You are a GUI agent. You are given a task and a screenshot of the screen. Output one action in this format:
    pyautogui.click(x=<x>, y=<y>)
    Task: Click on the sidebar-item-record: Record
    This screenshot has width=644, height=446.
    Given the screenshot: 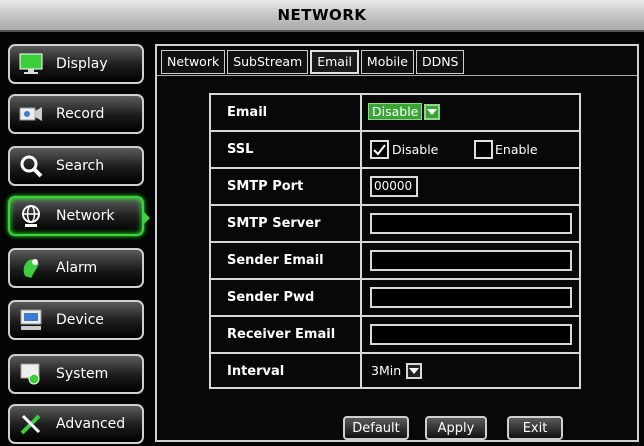 What is the action you would take?
    pyautogui.click(x=76, y=114)
    